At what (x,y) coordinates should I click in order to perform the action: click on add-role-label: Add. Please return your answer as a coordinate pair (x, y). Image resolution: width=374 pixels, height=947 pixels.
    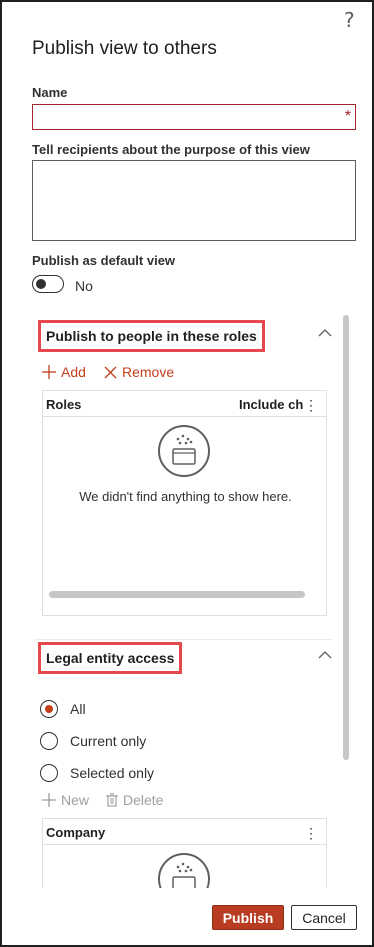
    Looking at the image, I should click on (73, 372).